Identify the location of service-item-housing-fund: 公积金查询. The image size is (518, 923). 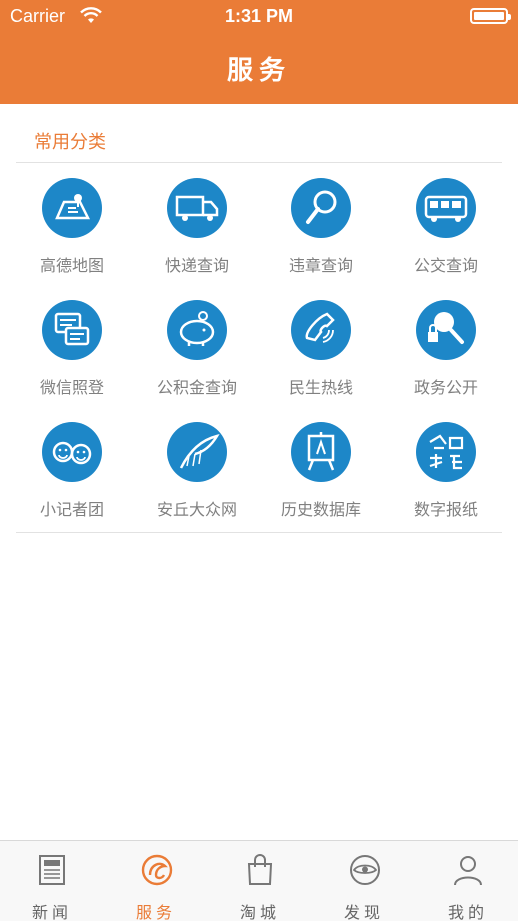
(197, 353).